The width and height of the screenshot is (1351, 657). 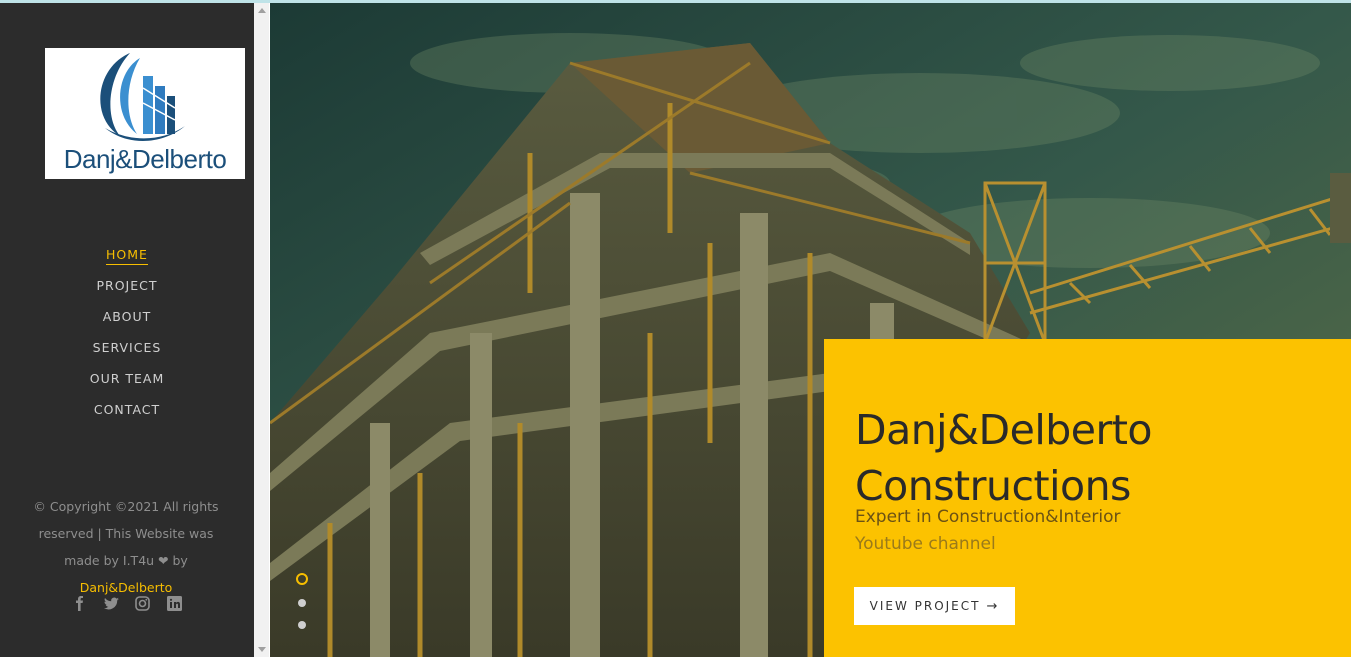 What do you see at coordinates (127, 379) in the screenshot?
I see `nav-our-team: OUR TEAM` at bounding box center [127, 379].